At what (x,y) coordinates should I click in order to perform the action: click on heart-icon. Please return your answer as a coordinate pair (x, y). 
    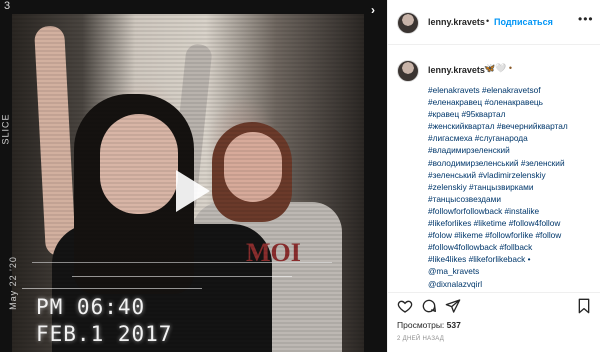
    Looking at the image, I should click on (405, 306).